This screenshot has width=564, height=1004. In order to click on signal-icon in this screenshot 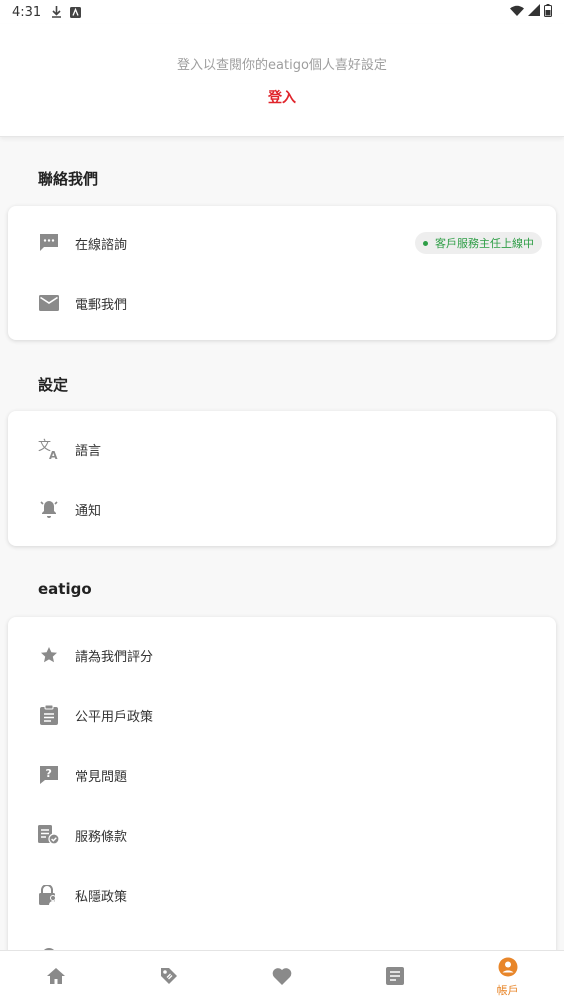, I will do `click(534, 12)`.